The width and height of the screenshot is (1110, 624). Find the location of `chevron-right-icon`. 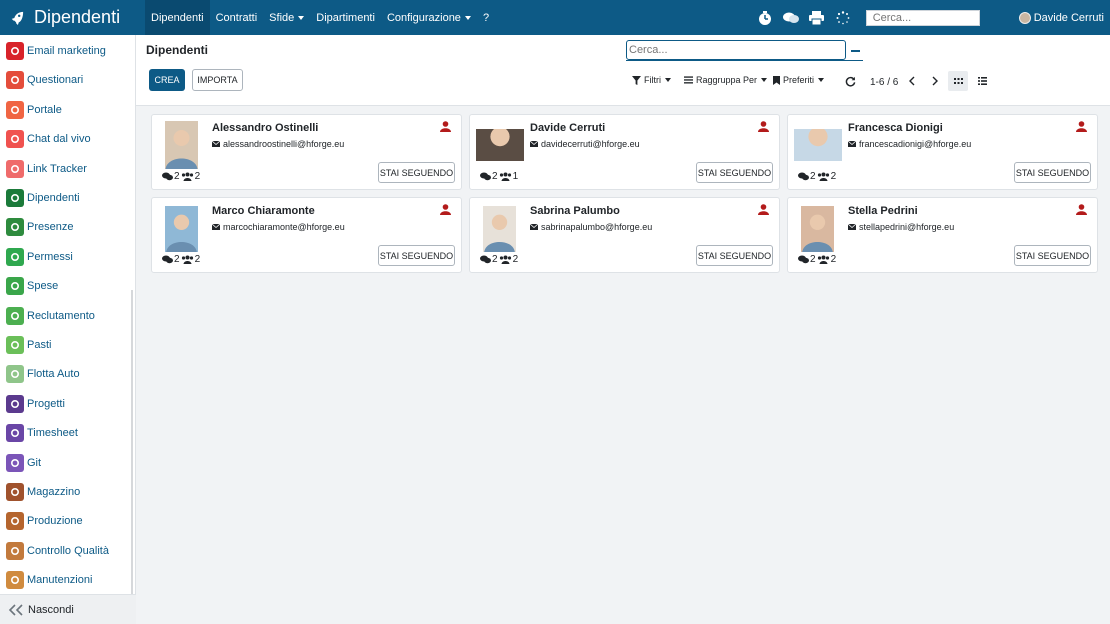

chevron-right-icon is located at coordinates (935, 81).